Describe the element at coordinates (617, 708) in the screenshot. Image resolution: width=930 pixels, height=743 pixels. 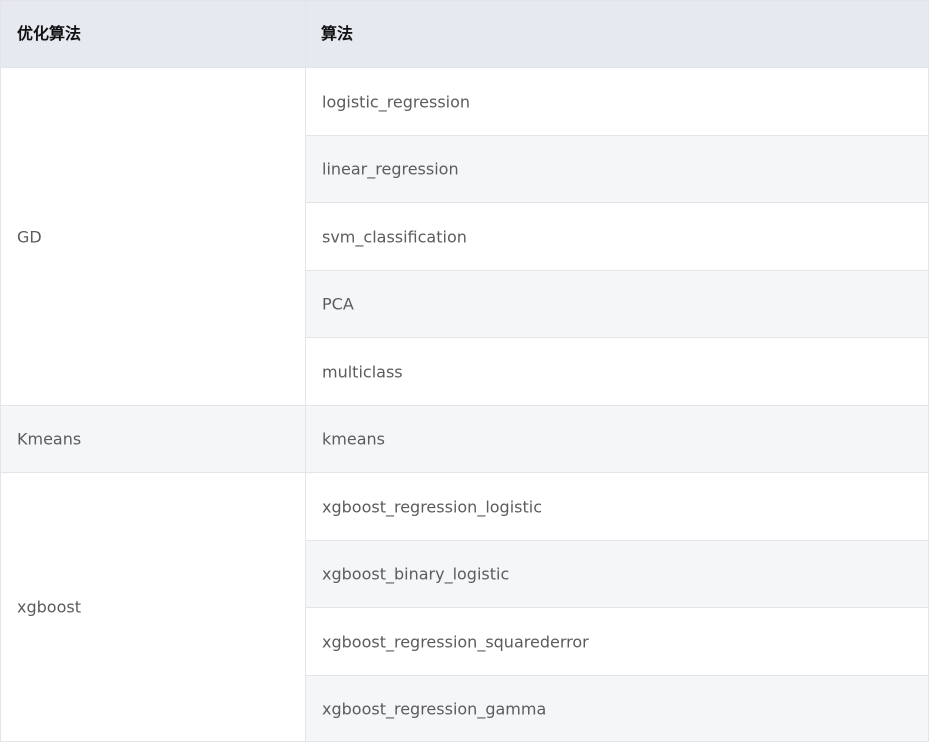
I see `table-row: xgboost_regression_gamma` at that location.